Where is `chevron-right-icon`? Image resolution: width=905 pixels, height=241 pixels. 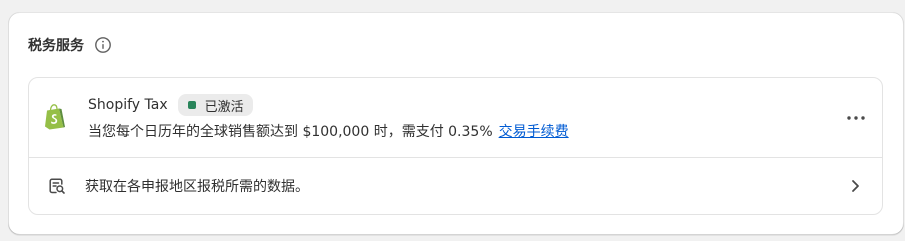
chevron-right-icon is located at coordinates (855, 186).